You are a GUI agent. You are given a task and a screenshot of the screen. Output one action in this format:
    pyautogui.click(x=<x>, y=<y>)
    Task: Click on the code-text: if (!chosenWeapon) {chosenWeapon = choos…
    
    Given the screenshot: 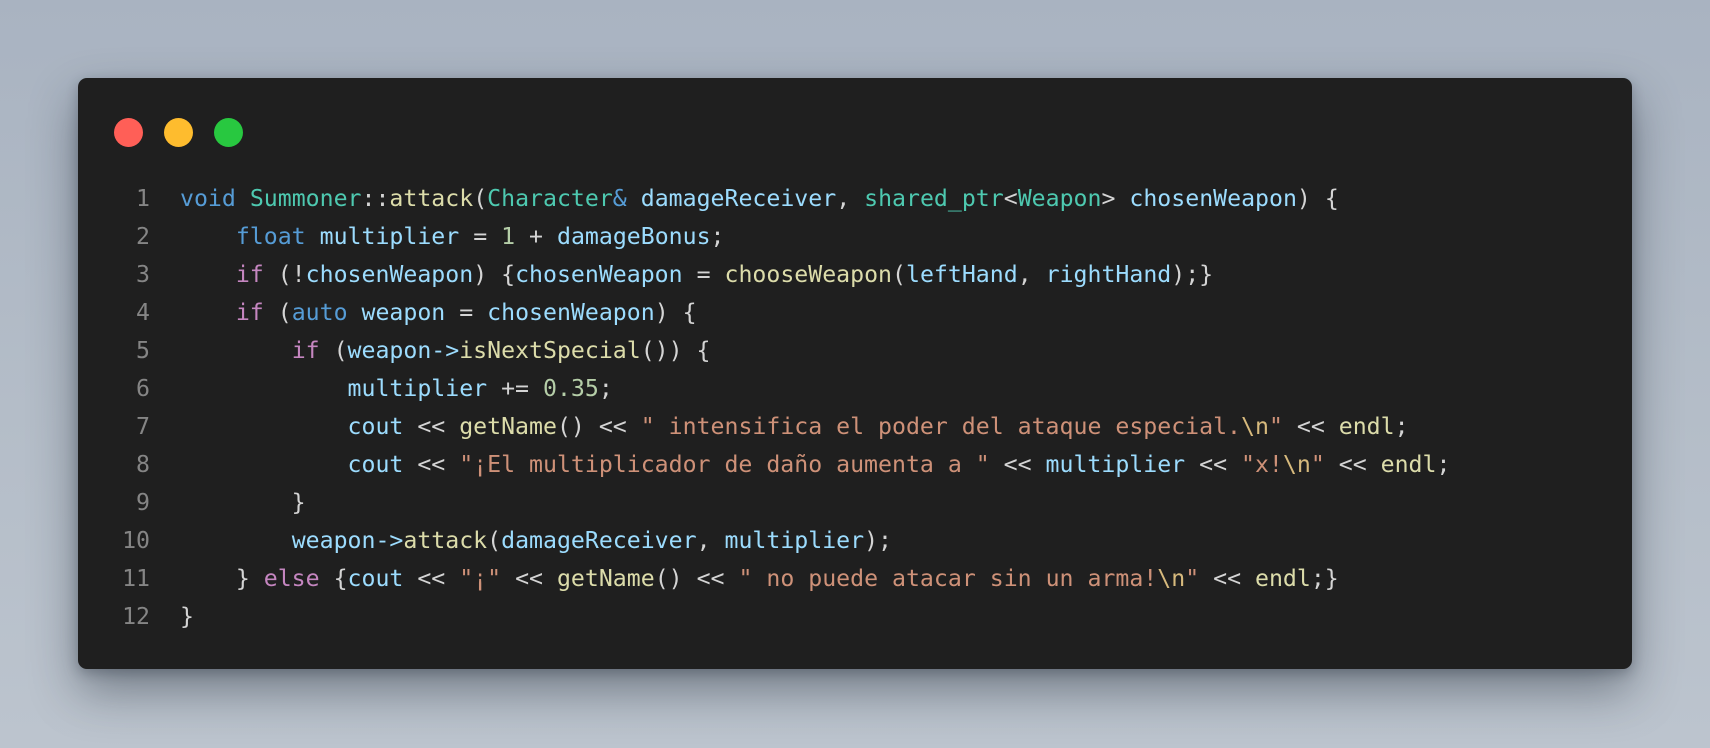 What is the action you would take?
    pyautogui.click(x=891, y=275)
    